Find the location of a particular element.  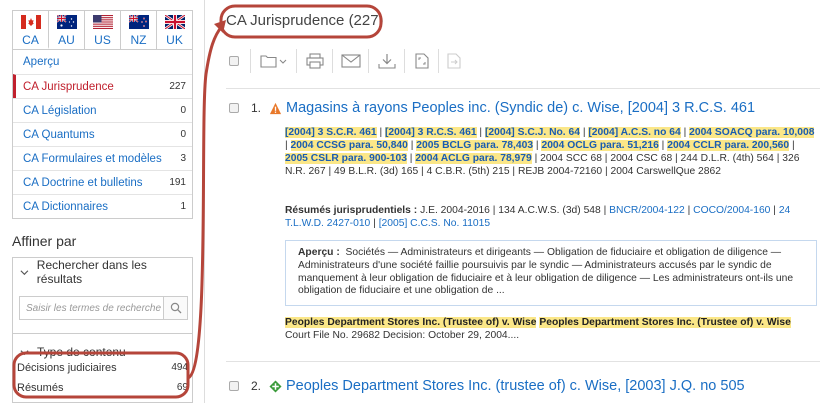

annotation-arrowhead is located at coordinates (220, 26).